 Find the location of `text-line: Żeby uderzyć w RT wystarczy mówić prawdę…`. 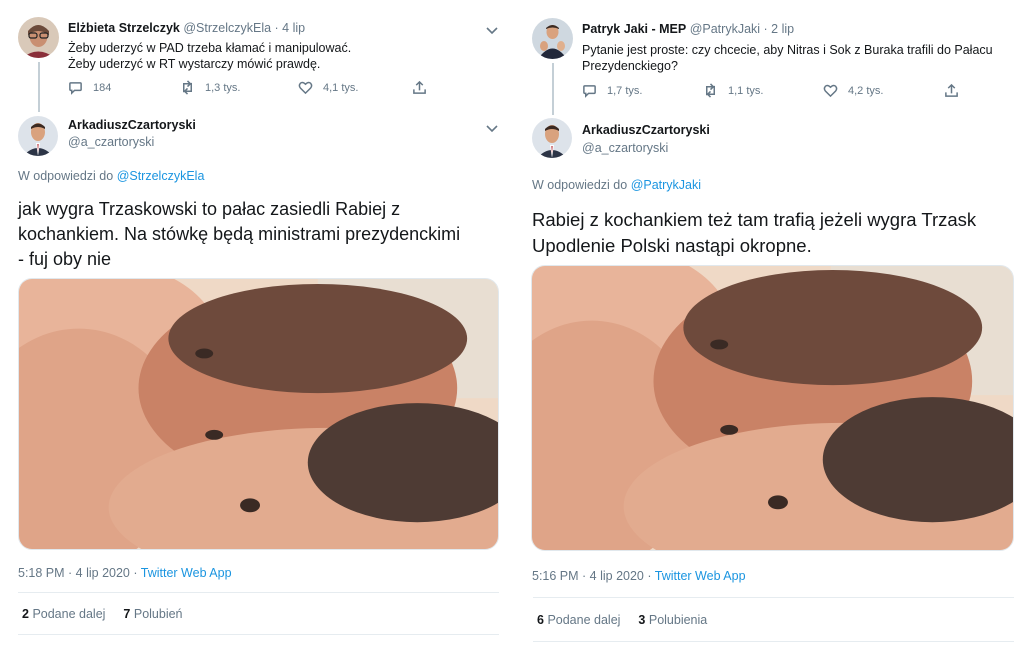

text-line: Żeby uderzyć w RT wystarczy mówić prawdę… is located at coordinates (194, 64).